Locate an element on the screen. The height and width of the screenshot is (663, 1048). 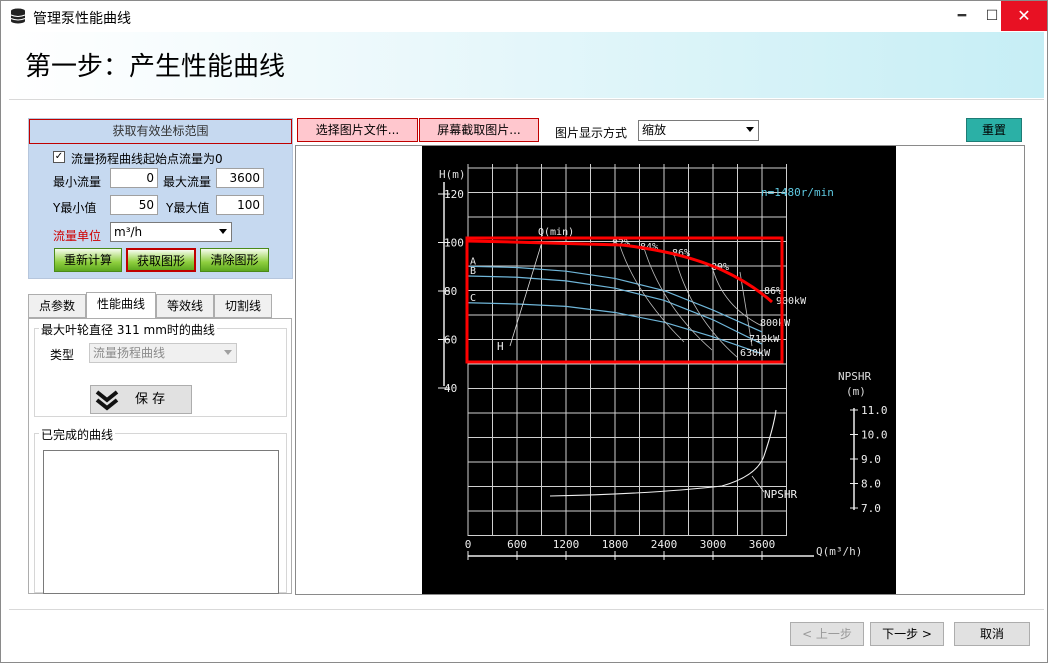
x-axis-label: Q(m³/h) is located at coordinates (839, 551).